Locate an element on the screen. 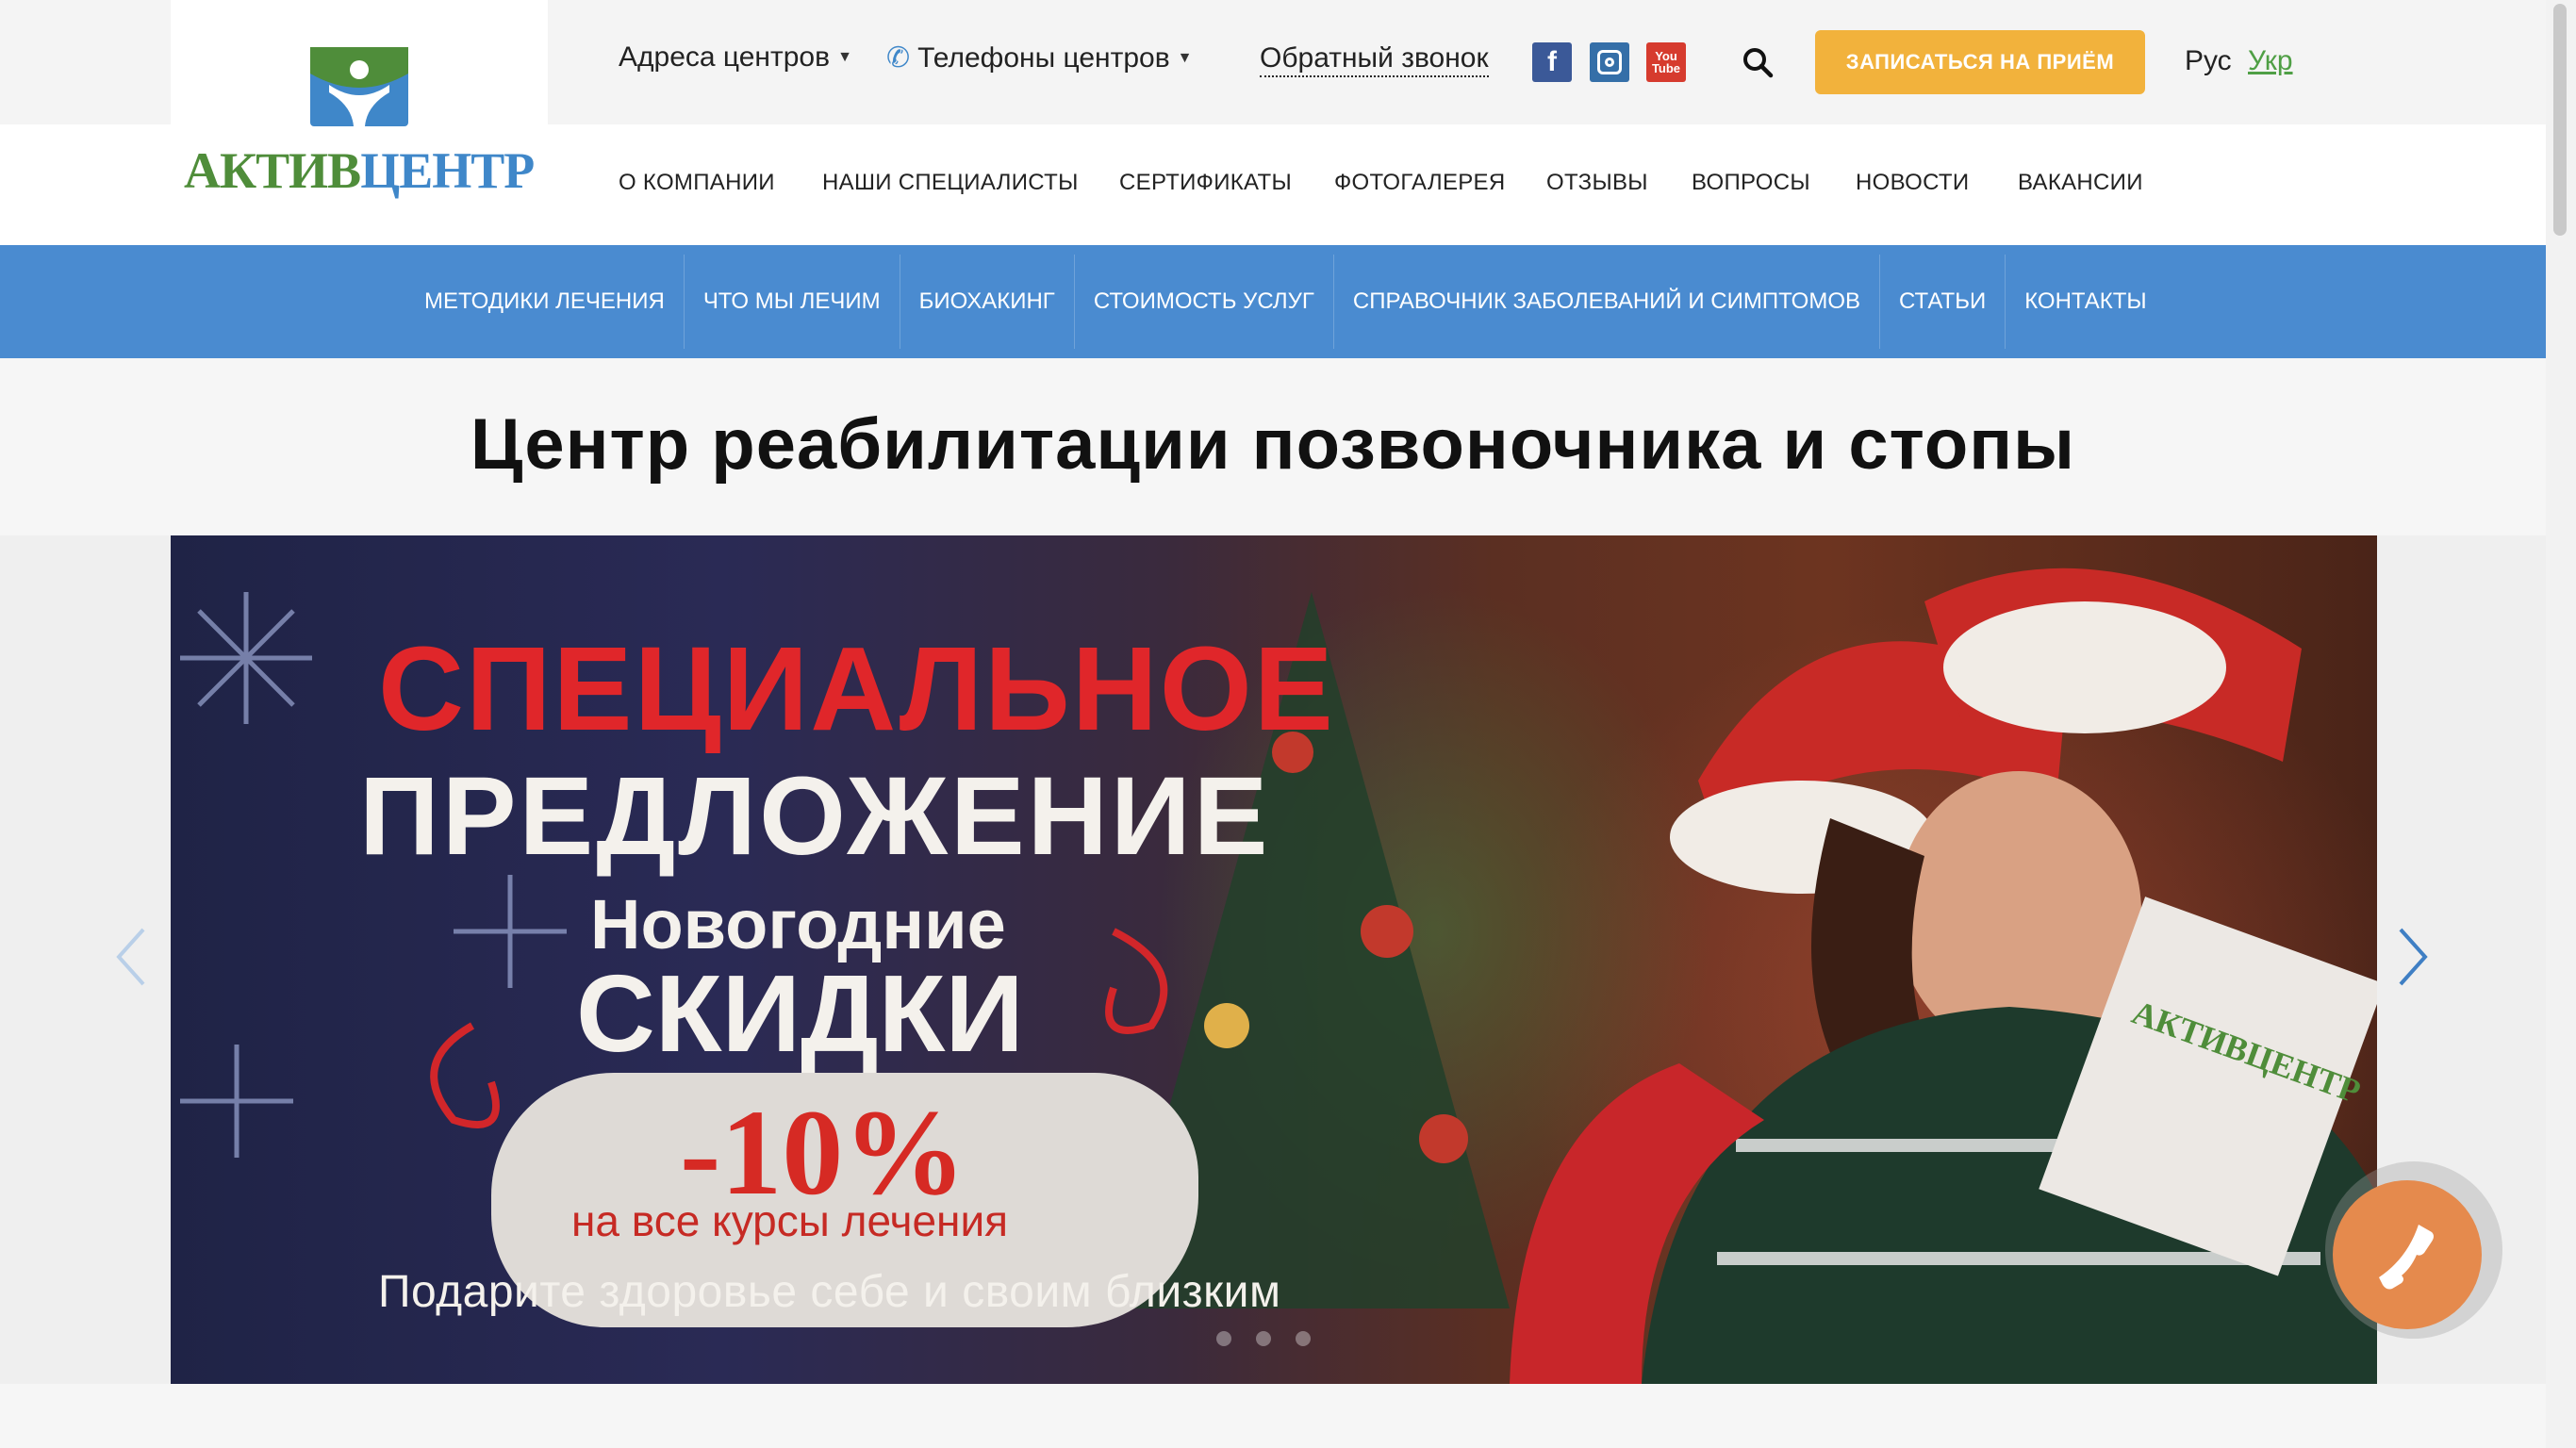 The width and height of the screenshot is (2576, 1448). phones-label: Телефоны центров is located at coordinates (1043, 57).